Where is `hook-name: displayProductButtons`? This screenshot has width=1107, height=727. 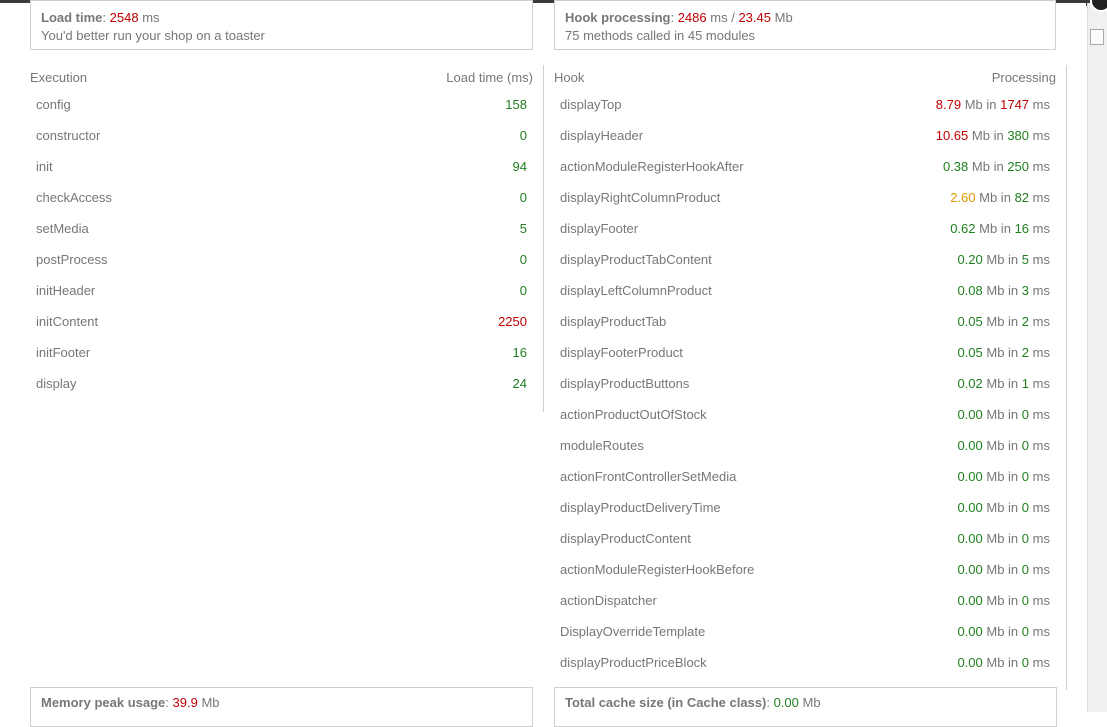
hook-name: displayProductButtons is located at coordinates (625, 383).